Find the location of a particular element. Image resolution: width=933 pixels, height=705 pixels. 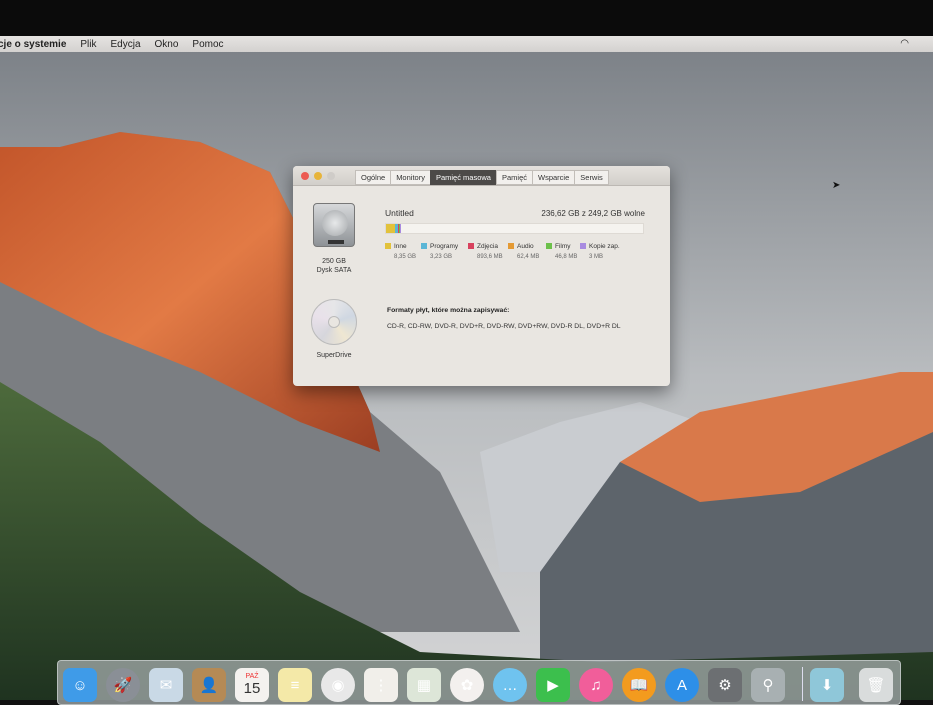

wifi-icon: ◠ is located at coordinates (904, 43).